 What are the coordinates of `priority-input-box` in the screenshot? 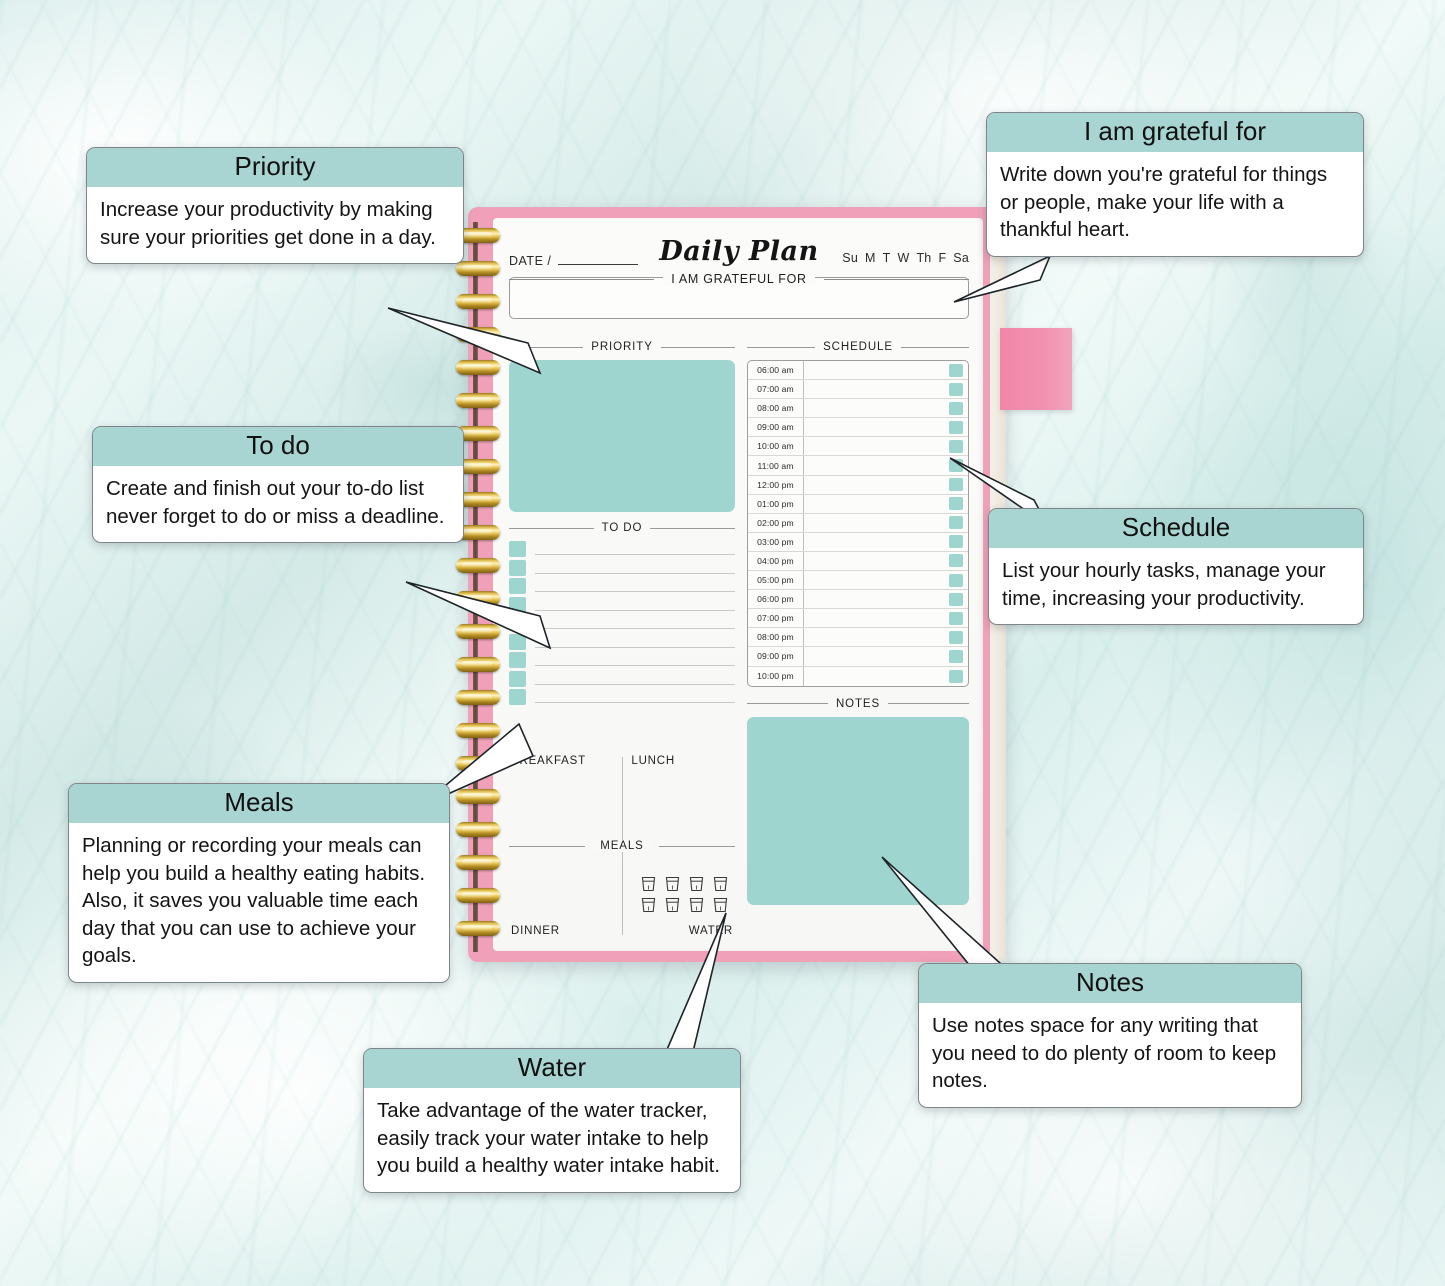 It's located at (622, 436).